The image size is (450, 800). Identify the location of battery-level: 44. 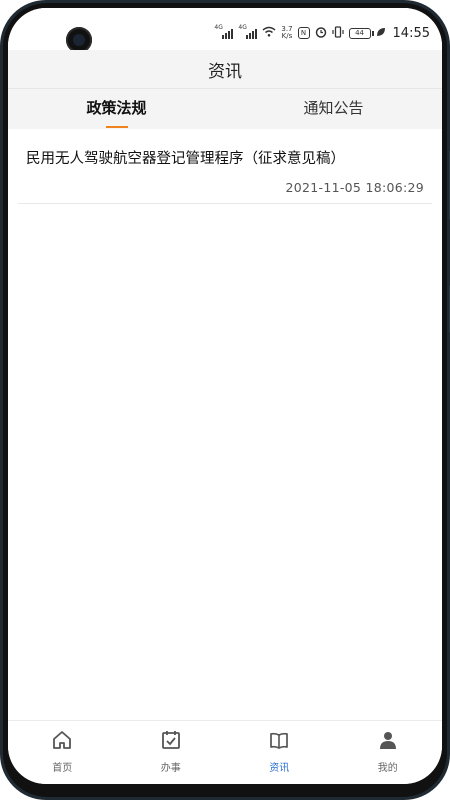
(359, 33).